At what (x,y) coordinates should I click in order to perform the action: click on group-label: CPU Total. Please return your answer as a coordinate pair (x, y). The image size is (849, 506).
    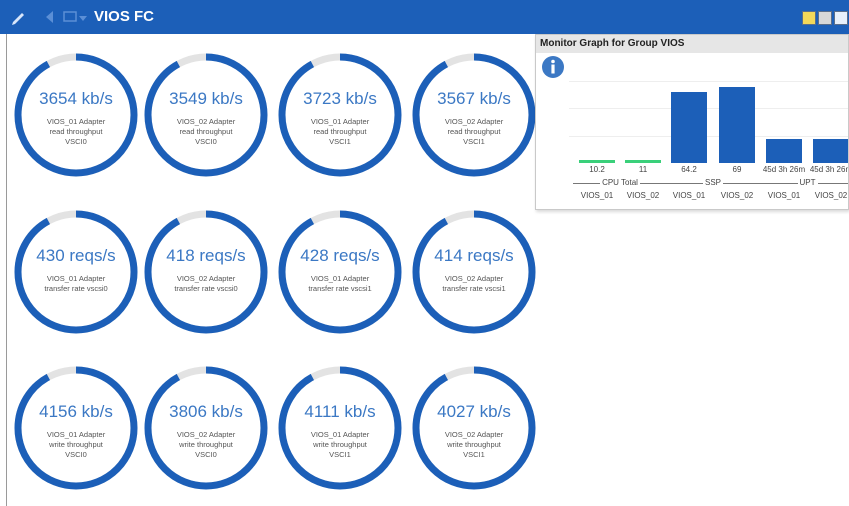
    Looking at the image, I should click on (620, 183).